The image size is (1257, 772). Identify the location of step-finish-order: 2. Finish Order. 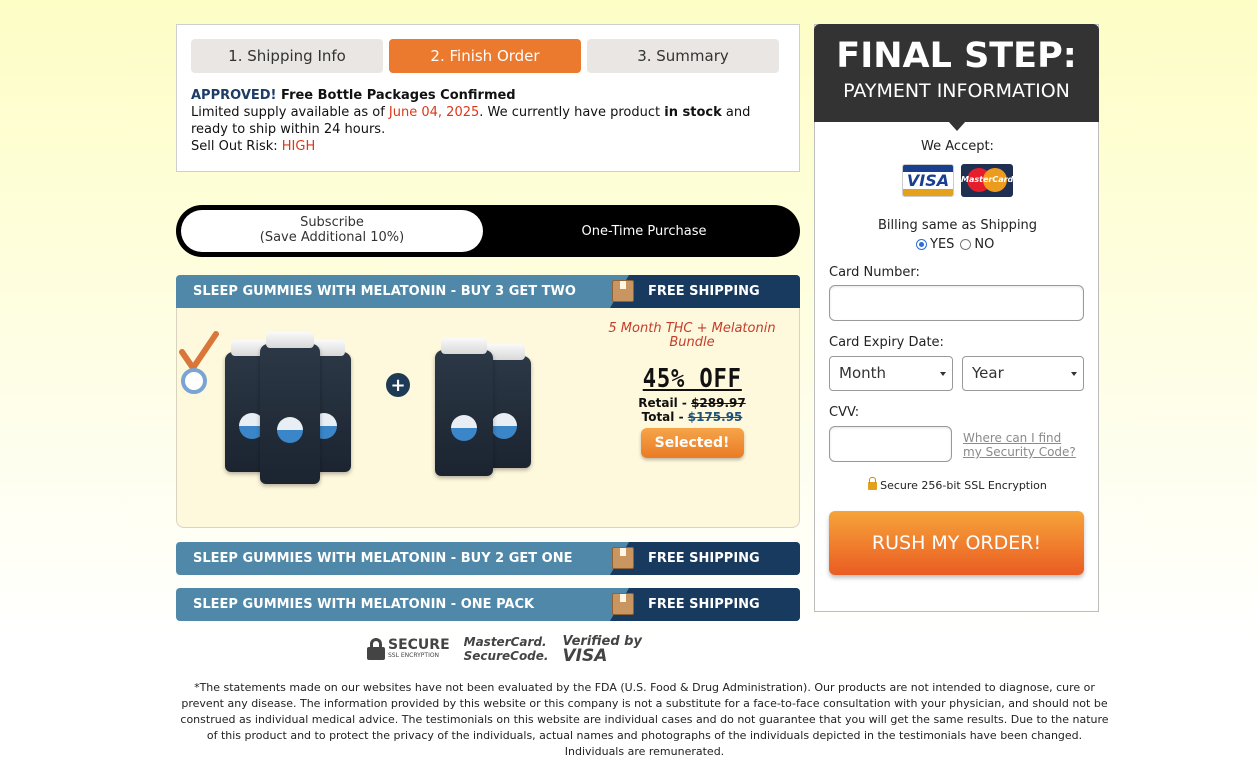
(485, 56).